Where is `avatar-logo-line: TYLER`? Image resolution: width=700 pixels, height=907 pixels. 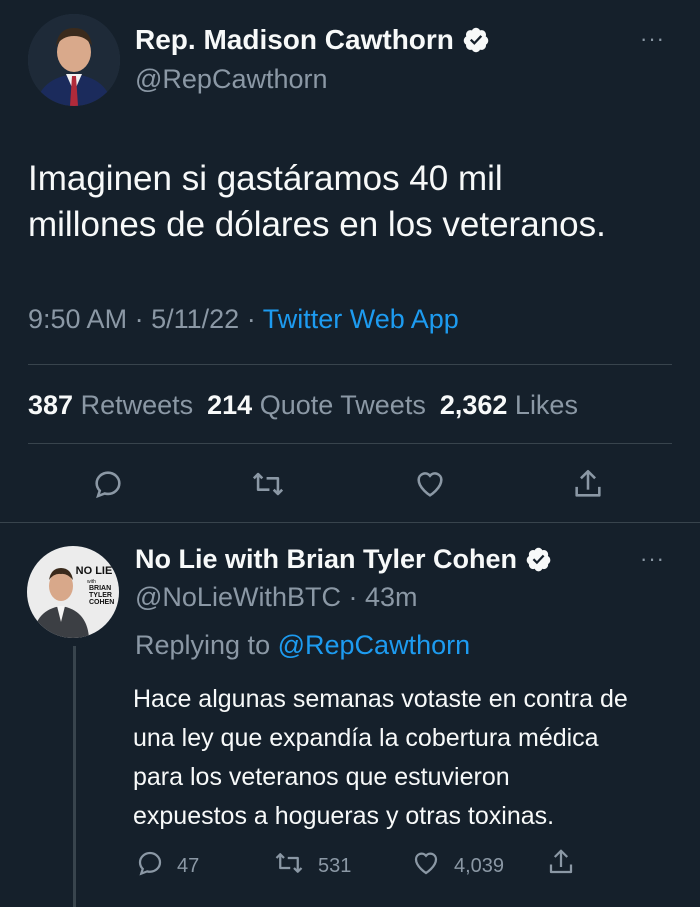
avatar-logo-line: TYLER is located at coordinates (100, 595).